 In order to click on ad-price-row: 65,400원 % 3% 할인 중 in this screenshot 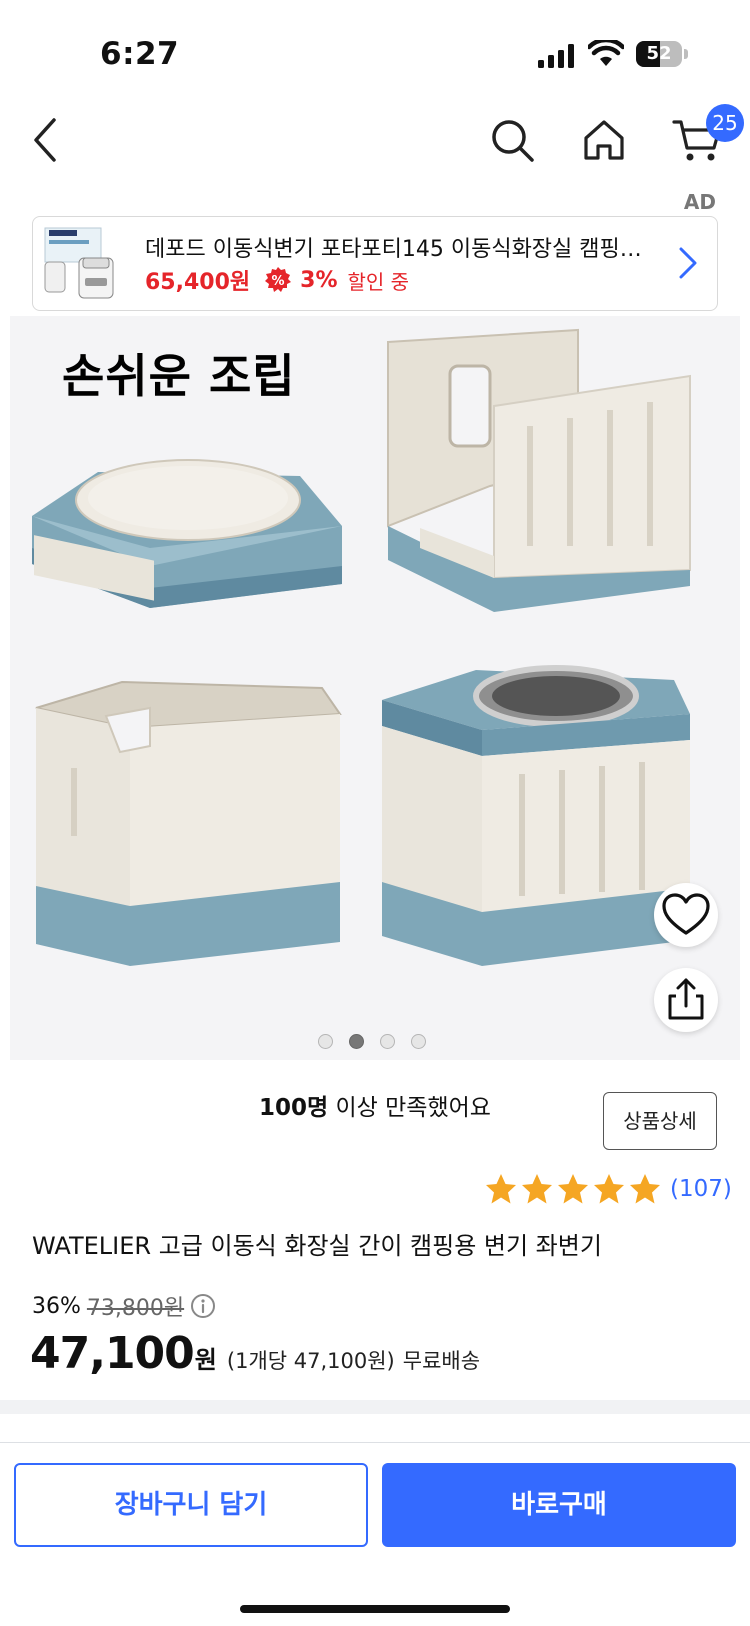, I will do `click(277, 280)`.